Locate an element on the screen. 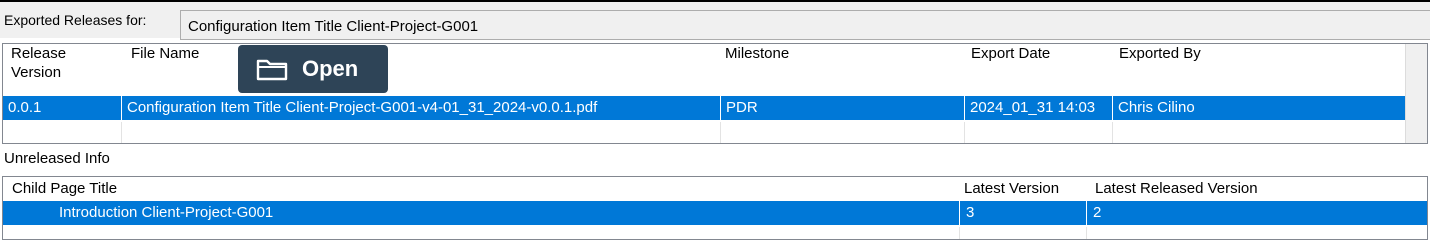 This screenshot has width=1430, height=240. cell-child-page-title: Introduction Client-Project-G001 is located at coordinates (166, 212).